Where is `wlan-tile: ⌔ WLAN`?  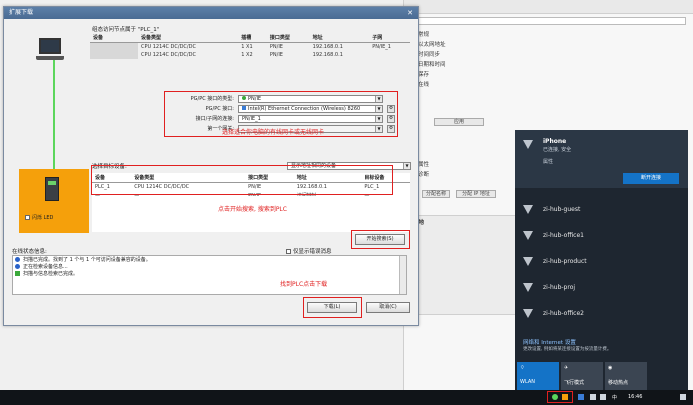 wlan-tile: ⌔ WLAN is located at coordinates (538, 377).